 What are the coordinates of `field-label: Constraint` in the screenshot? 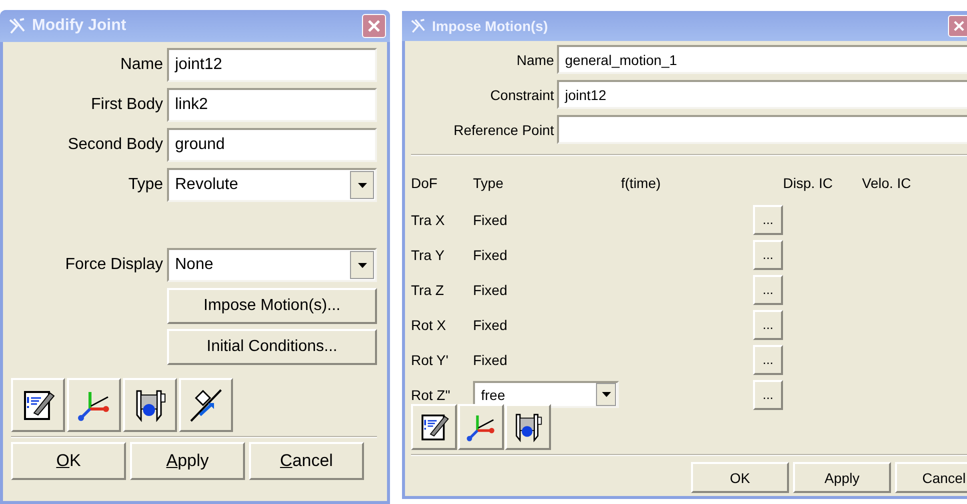 It's located at (521, 94).